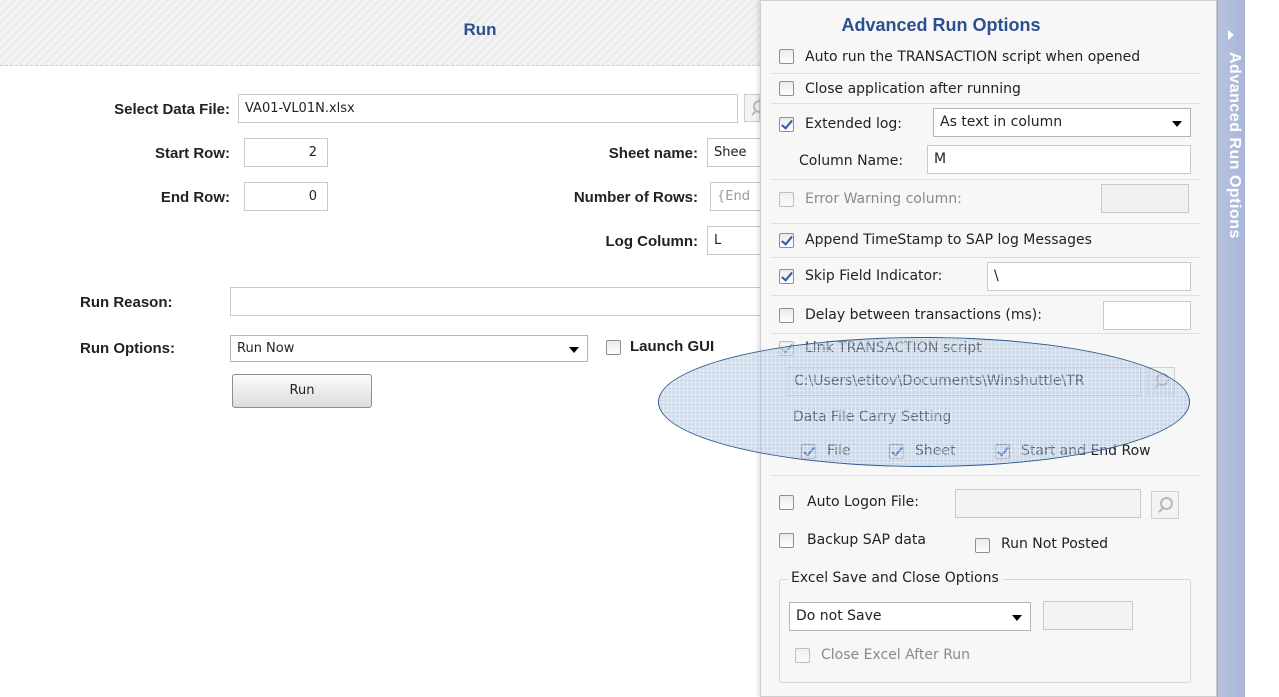 Image resolution: width=1279 pixels, height=697 pixels. What do you see at coordinates (192, 153) in the screenshot?
I see `start-row-label: Start Row:` at bounding box center [192, 153].